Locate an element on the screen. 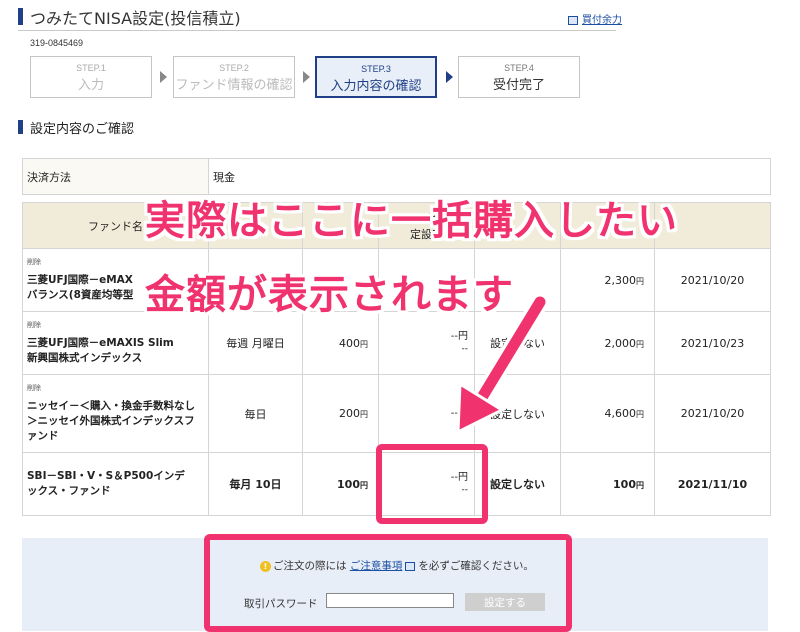 This screenshot has height=632, width=800. buying-power-link-label: 買付余力 is located at coordinates (602, 20).